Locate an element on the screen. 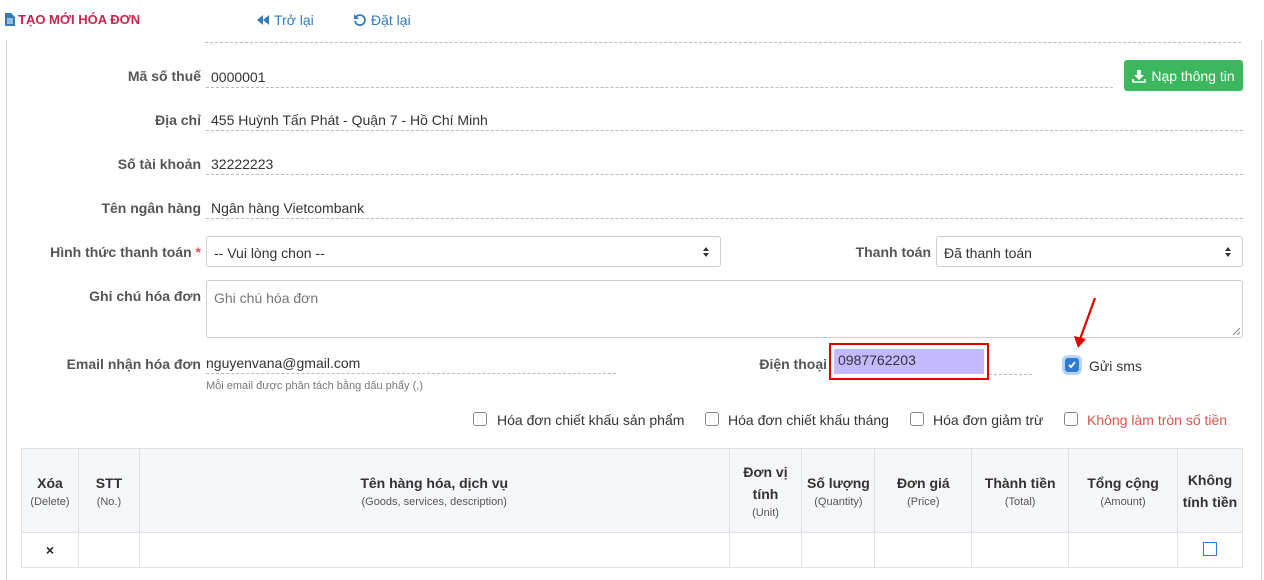 This screenshot has width=1264, height=580. resize-handle-icon is located at coordinates (1236, 331).